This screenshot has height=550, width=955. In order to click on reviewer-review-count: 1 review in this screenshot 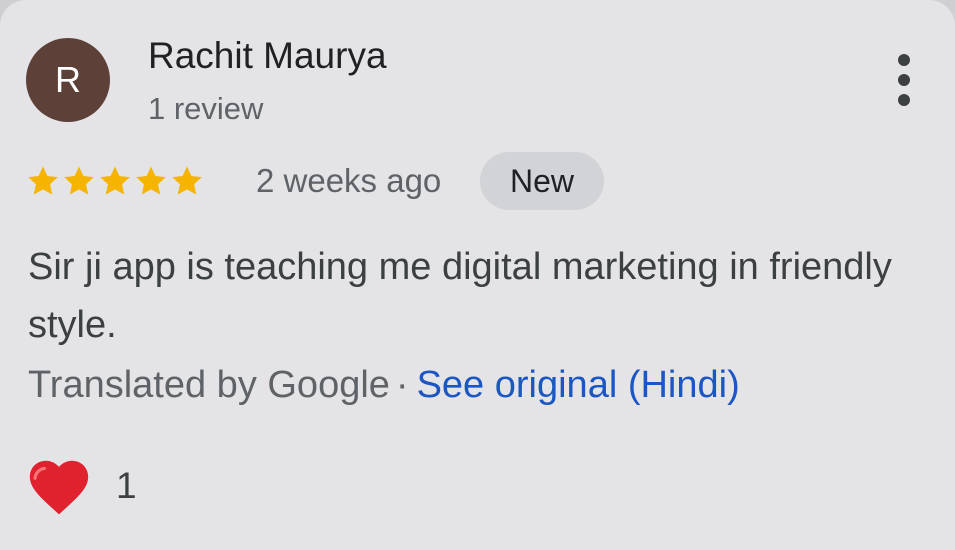, I will do `click(206, 108)`.